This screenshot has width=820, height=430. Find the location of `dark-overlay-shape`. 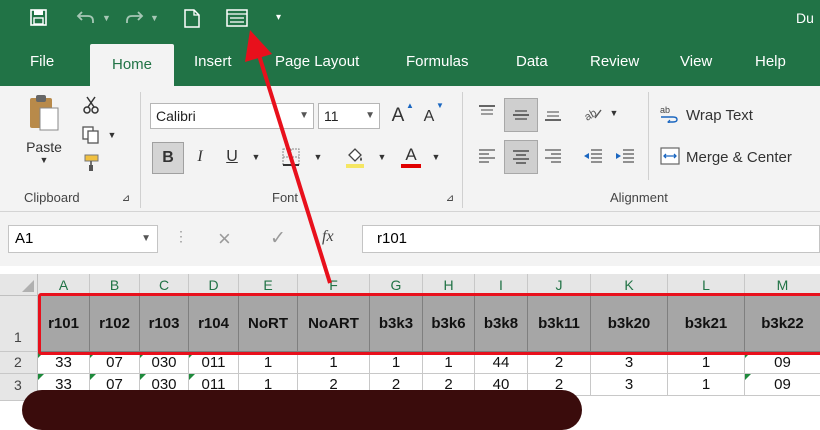

dark-overlay-shape is located at coordinates (302, 410).